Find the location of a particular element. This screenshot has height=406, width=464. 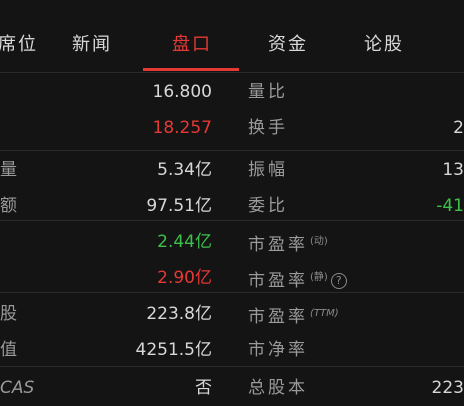

pe-static-label: 市盈率 (静)? is located at coordinates (297, 279).